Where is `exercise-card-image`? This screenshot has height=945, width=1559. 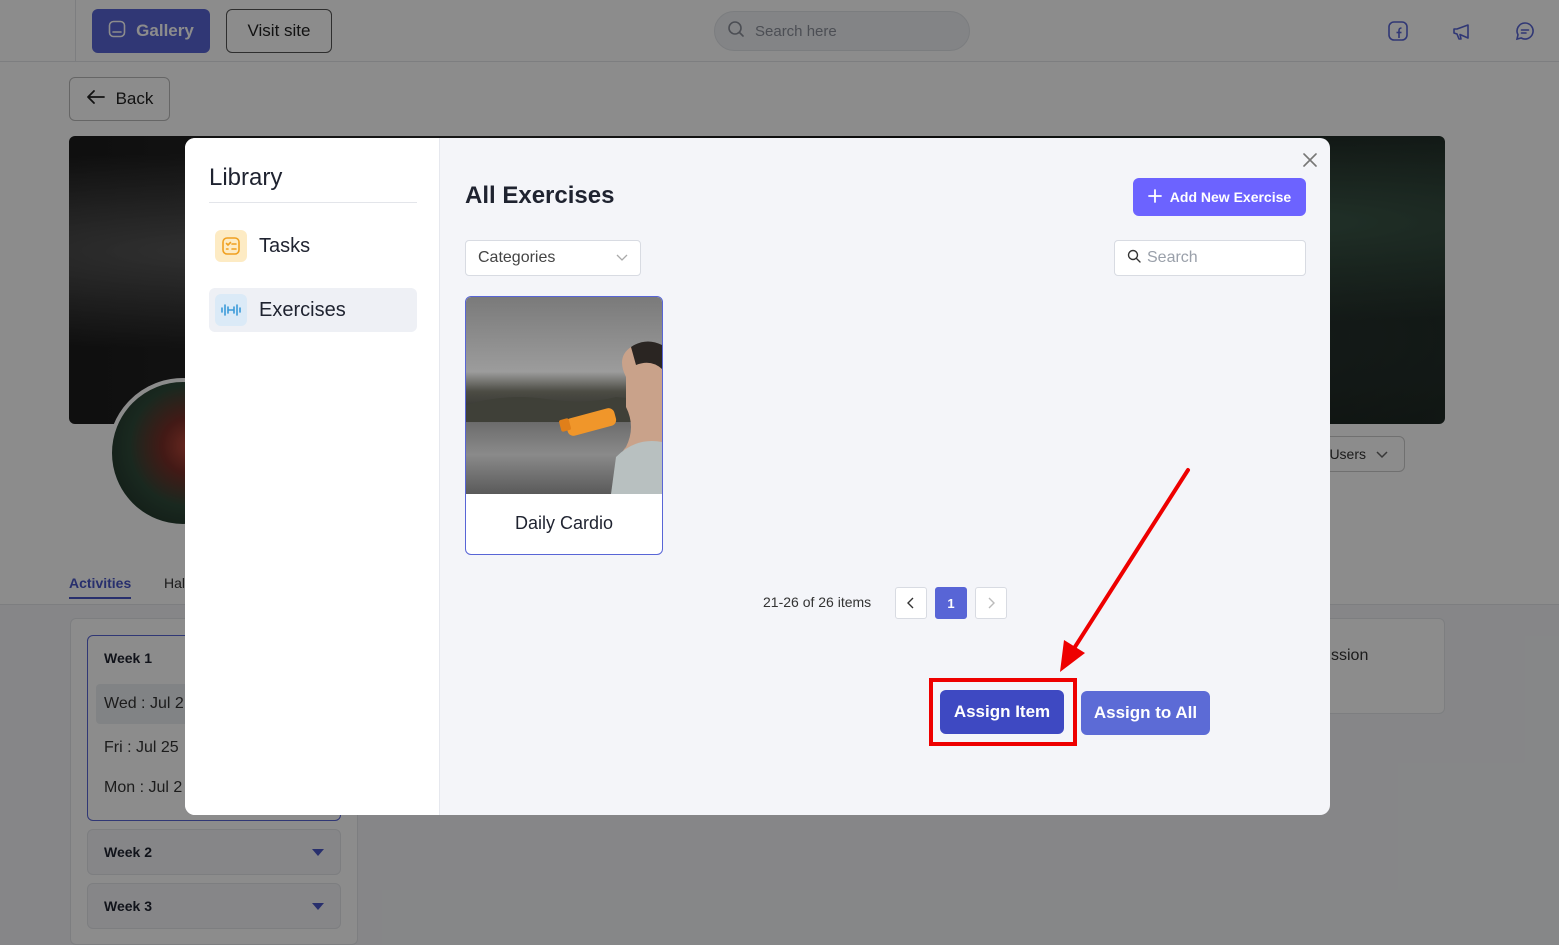 exercise-card-image is located at coordinates (564, 395).